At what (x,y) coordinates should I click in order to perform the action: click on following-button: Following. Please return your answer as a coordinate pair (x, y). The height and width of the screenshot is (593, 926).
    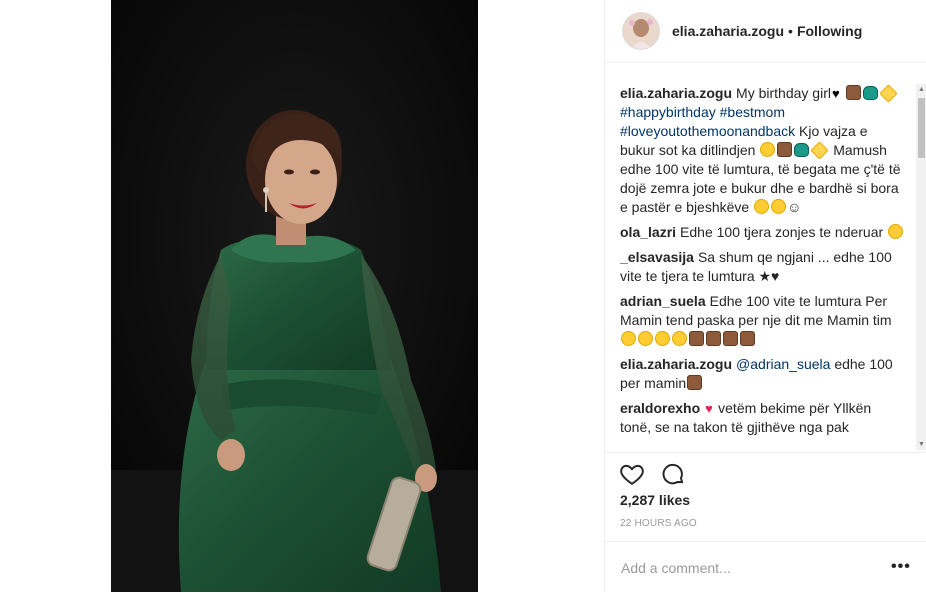
    Looking at the image, I should click on (829, 31).